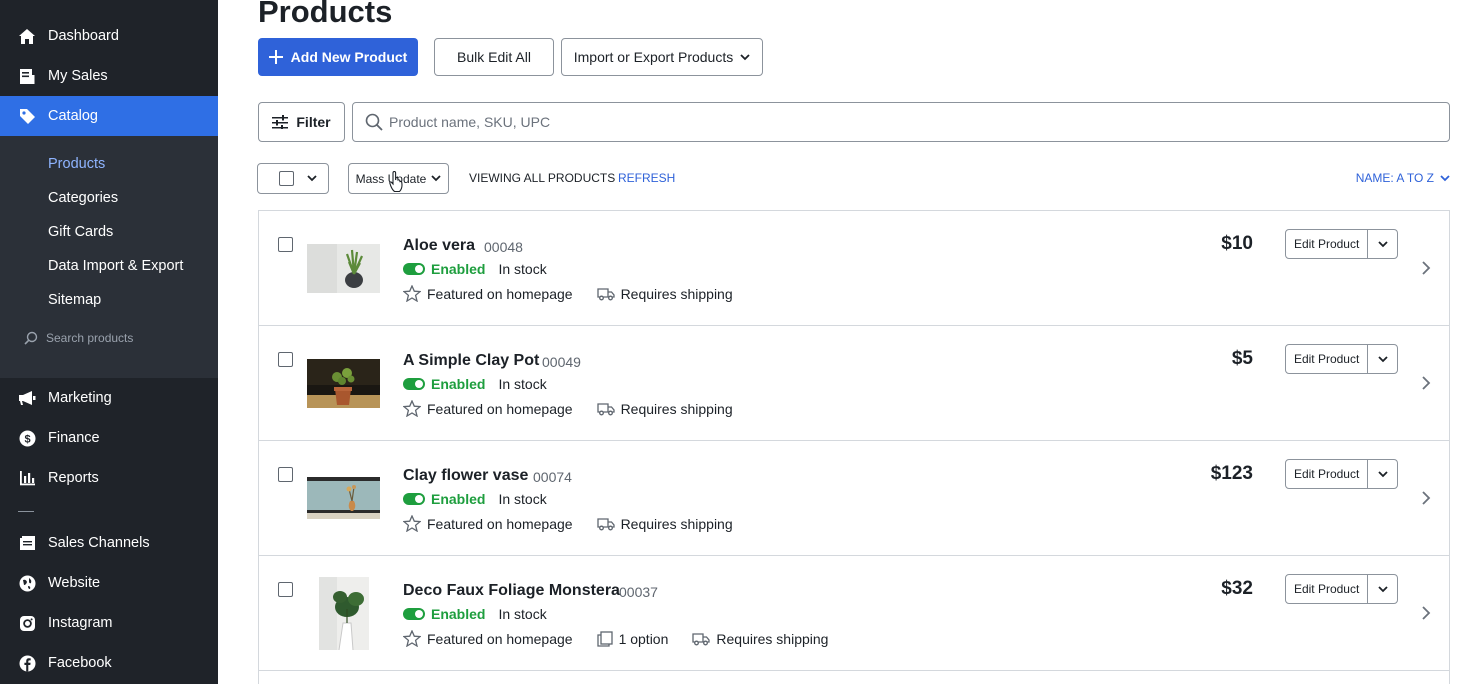 This screenshot has height=684, width=1467. I want to click on sidebar-item-marketing: Marketing, so click(109, 398).